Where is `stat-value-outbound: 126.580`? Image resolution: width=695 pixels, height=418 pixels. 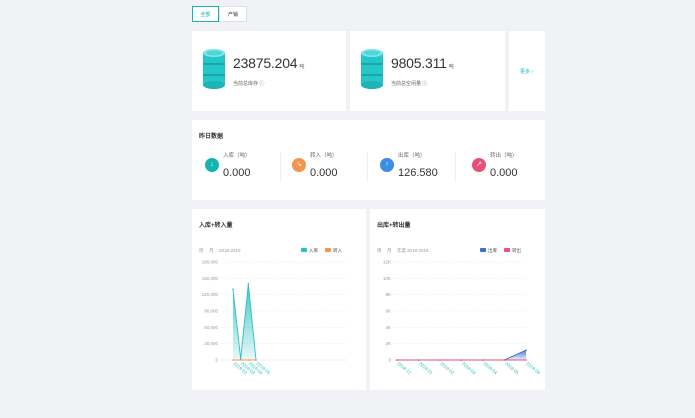
stat-value-outbound: 126.580 is located at coordinates (418, 173).